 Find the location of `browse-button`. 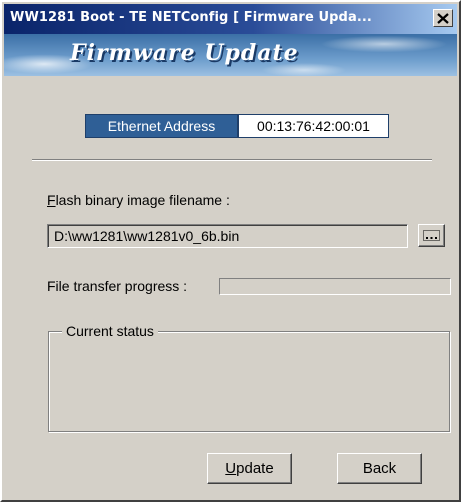

browse-button is located at coordinates (431, 235).